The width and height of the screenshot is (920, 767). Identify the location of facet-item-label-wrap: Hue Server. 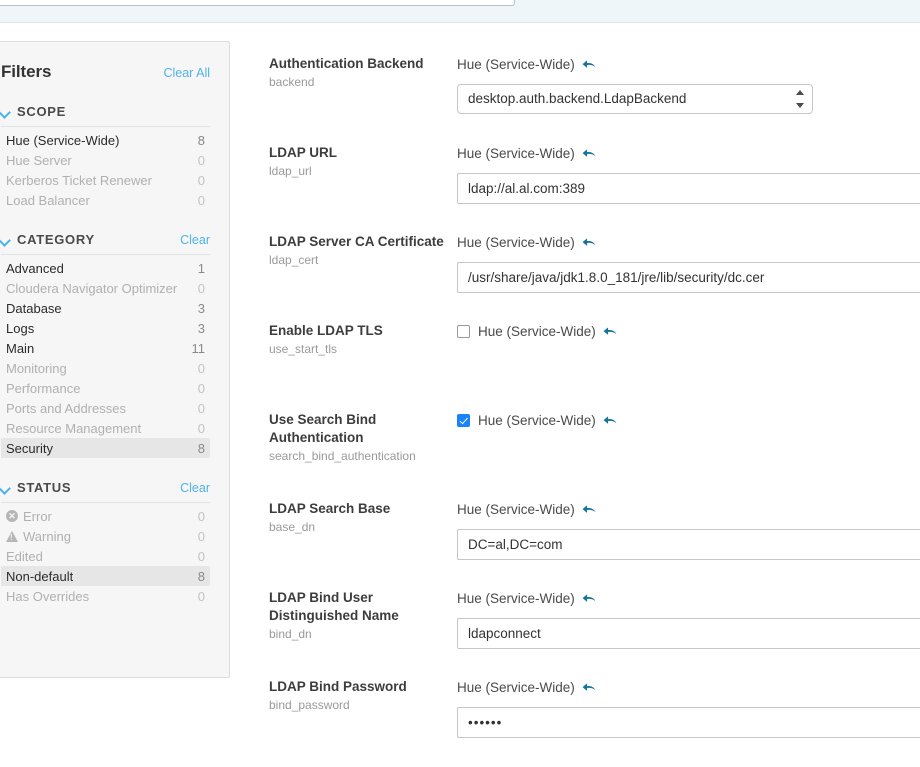
(39, 160).